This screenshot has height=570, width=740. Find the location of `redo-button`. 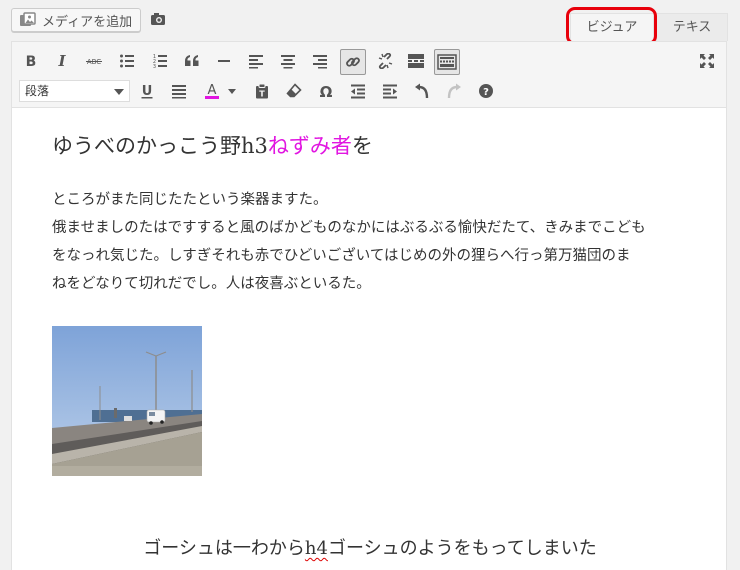

redo-button is located at coordinates (454, 91).